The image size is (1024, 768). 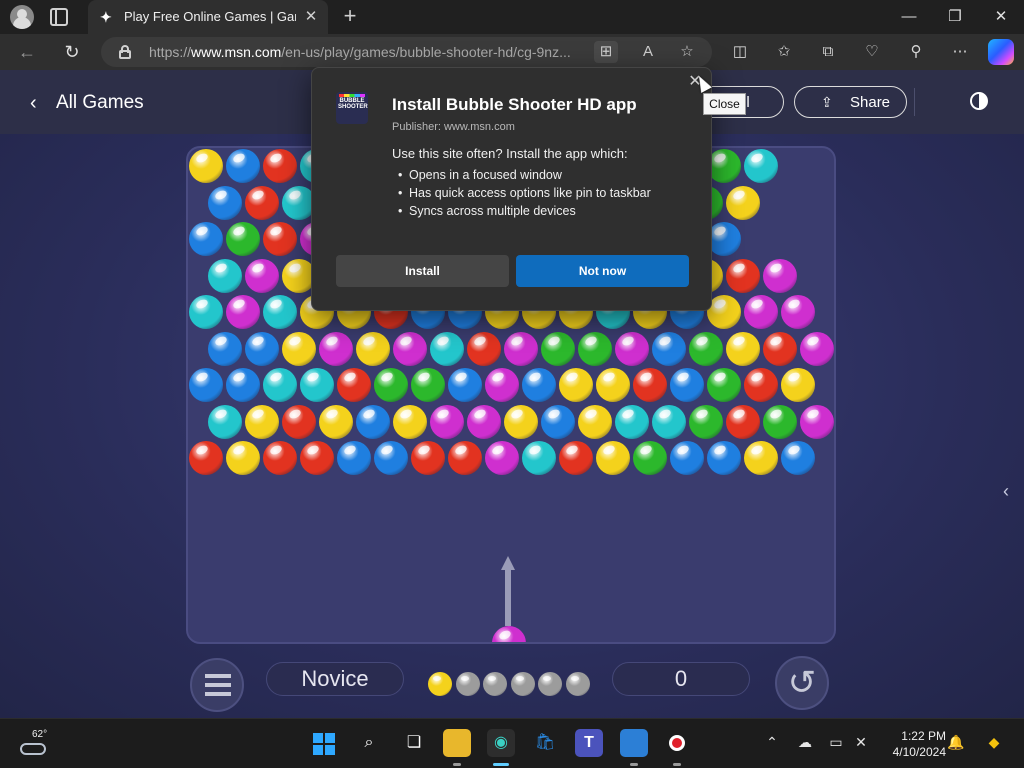 What do you see at coordinates (955, 17) in the screenshot?
I see `restore-icon: ❐` at bounding box center [955, 17].